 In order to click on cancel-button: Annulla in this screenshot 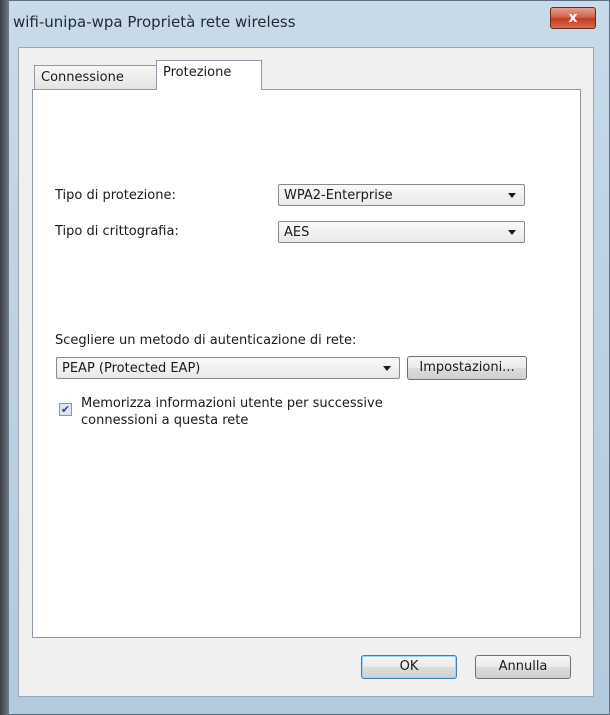, I will do `click(523, 667)`.